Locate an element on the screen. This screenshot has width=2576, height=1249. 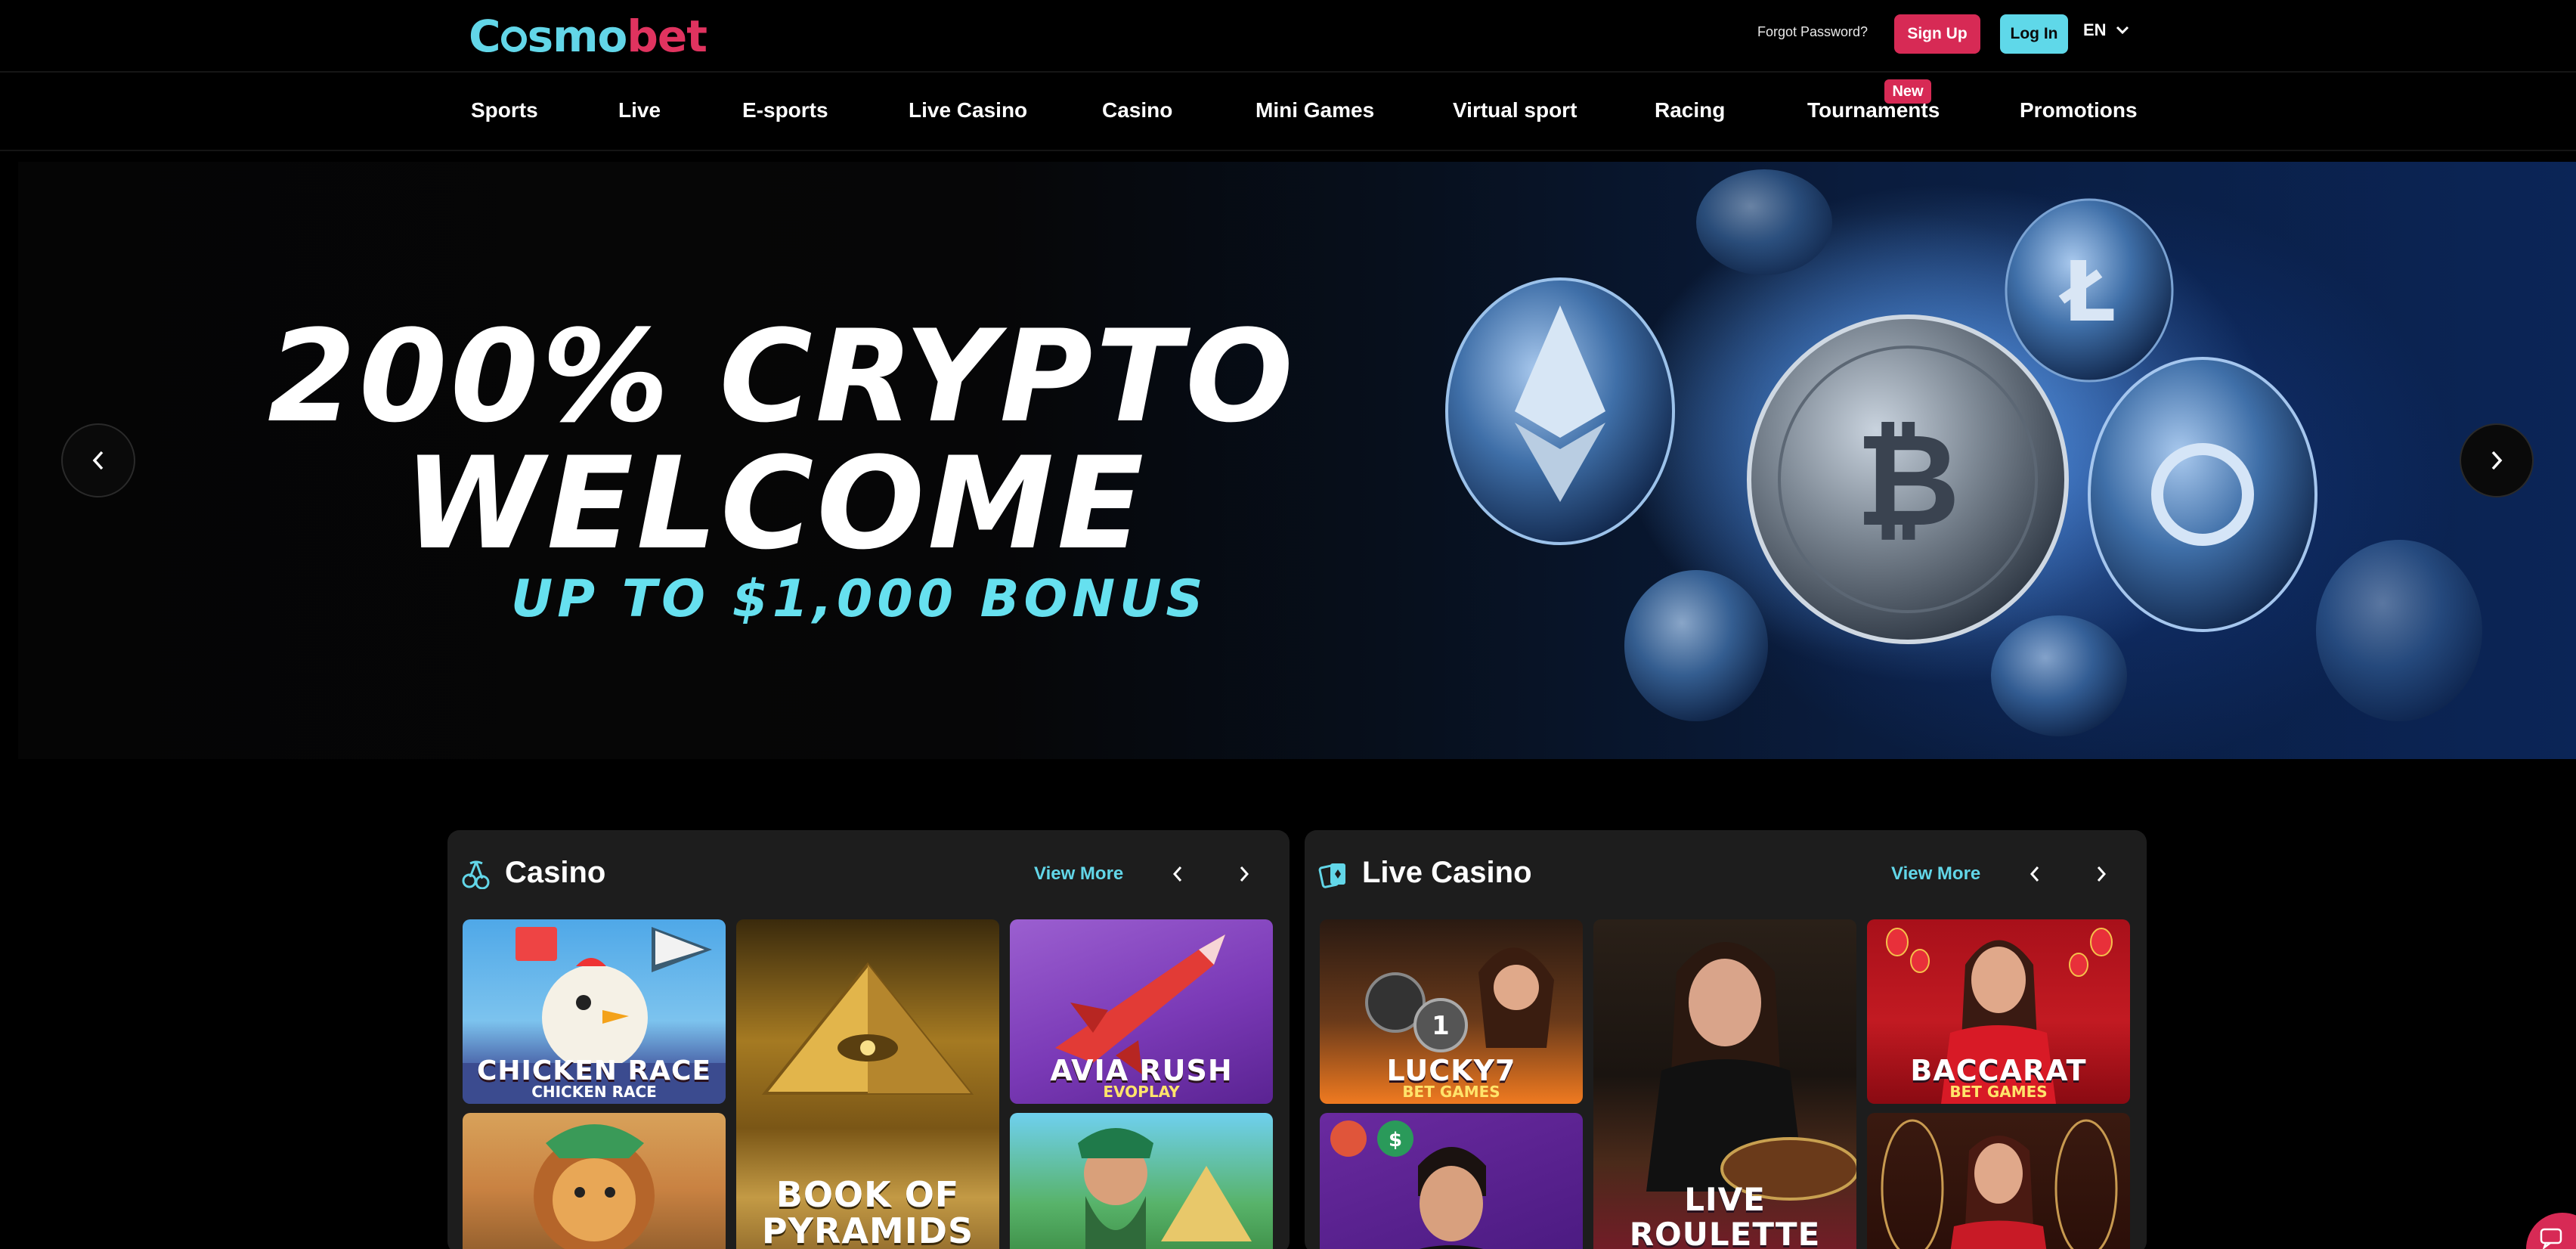
game-tile-jungle-slot is located at coordinates (1141, 1181).